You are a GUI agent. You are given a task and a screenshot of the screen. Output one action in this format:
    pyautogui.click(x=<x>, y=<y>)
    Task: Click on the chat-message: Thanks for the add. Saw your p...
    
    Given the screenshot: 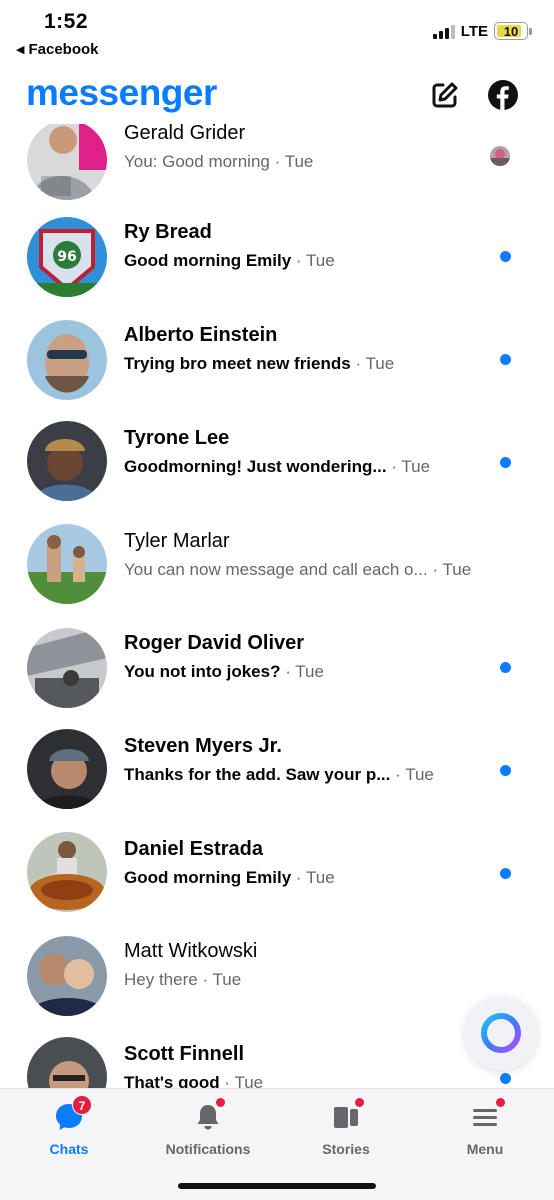 What is the action you would take?
    pyautogui.click(x=257, y=774)
    